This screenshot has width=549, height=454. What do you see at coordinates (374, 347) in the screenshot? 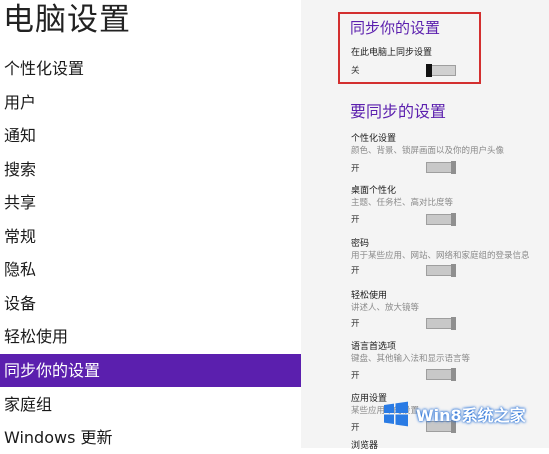
I see `setting-title-language: 语言首选项` at bounding box center [374, 347].